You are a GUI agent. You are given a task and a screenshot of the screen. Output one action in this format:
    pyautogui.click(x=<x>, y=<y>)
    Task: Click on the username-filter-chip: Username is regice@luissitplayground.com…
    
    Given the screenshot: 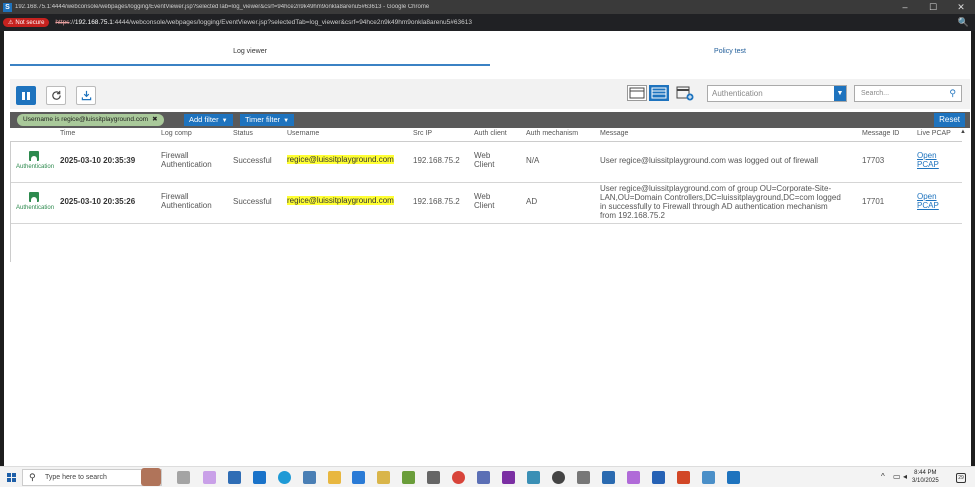 What is the action you would take?
    pyautogui.click(x=90, y=120)
    